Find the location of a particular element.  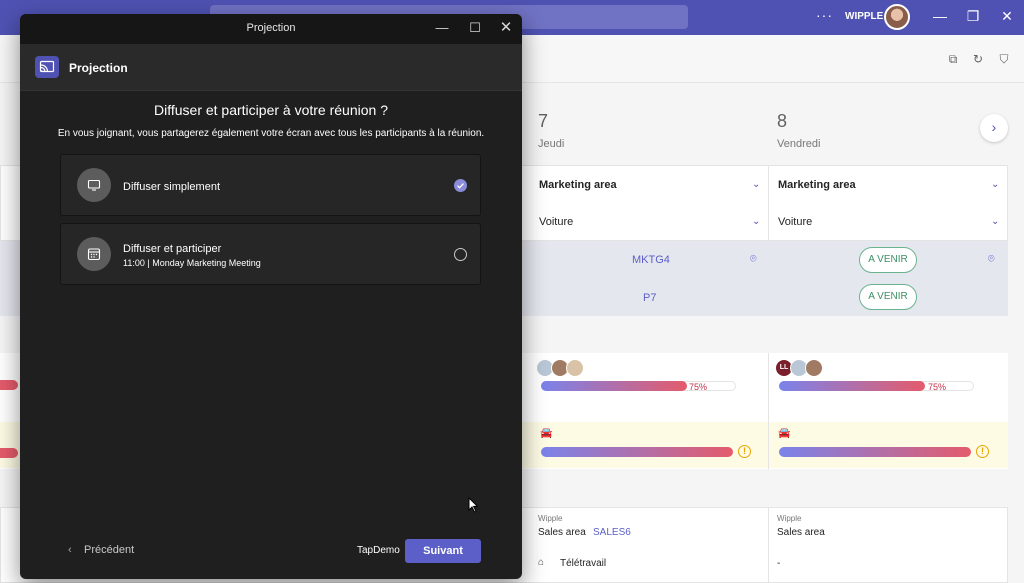

day-number: 8 is located at coordinates (782, 121).